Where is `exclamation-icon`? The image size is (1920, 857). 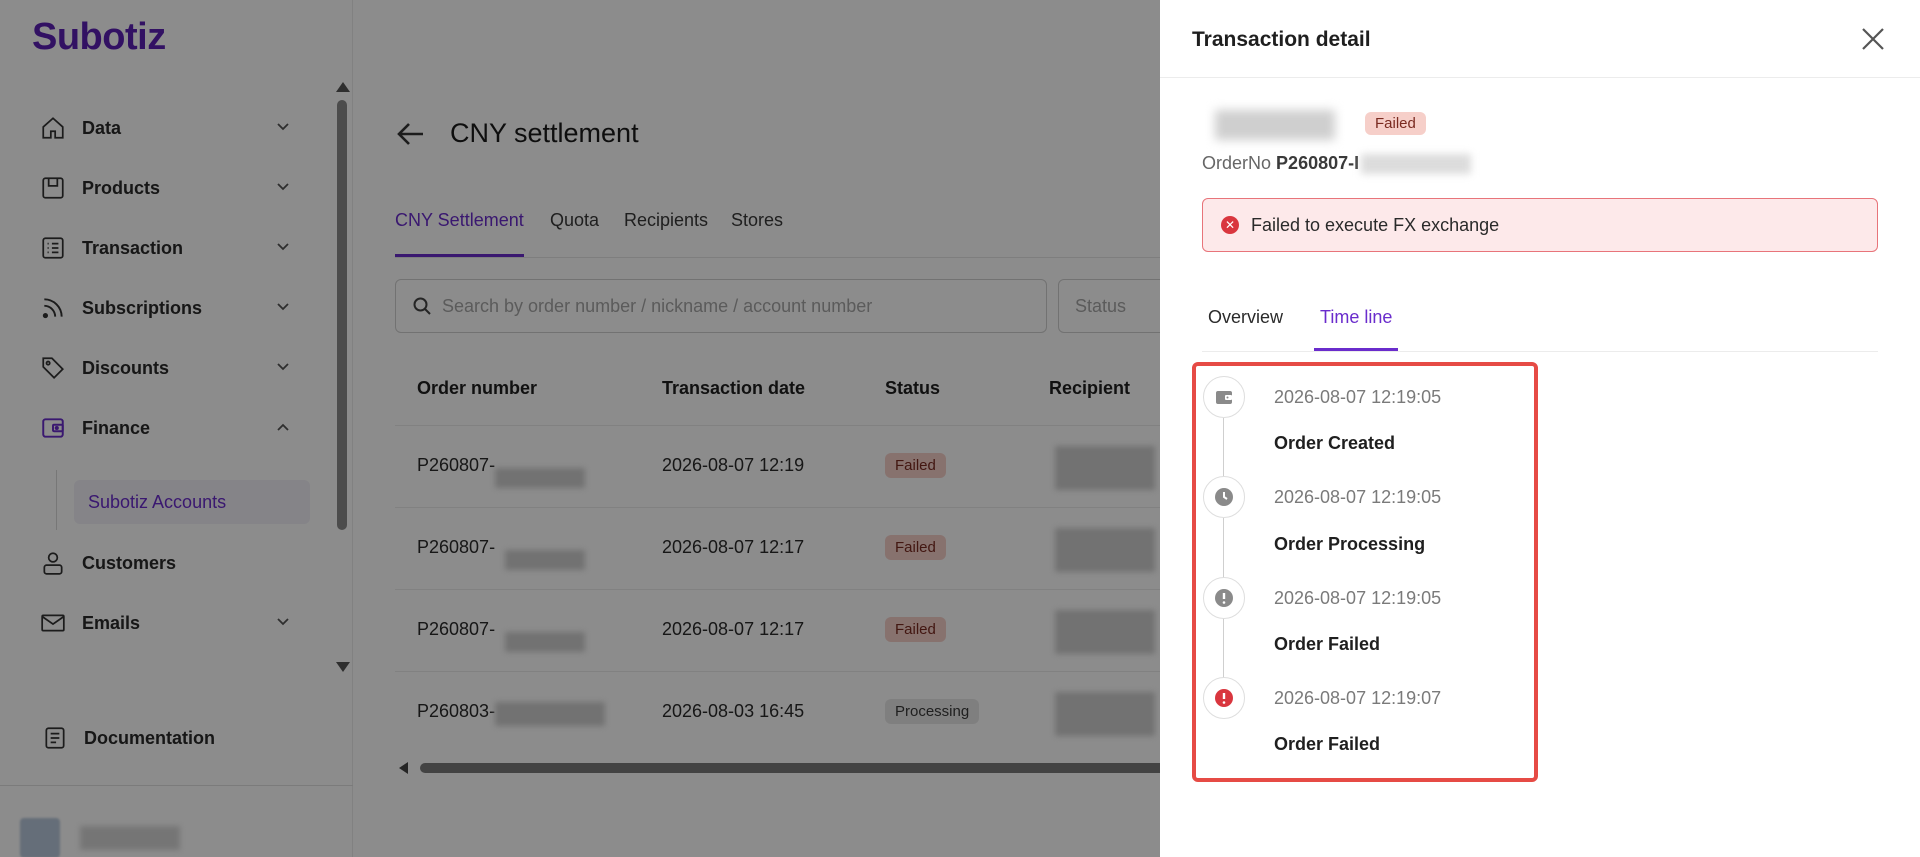 exclamation-icon is located at coordinates (1224, 598).